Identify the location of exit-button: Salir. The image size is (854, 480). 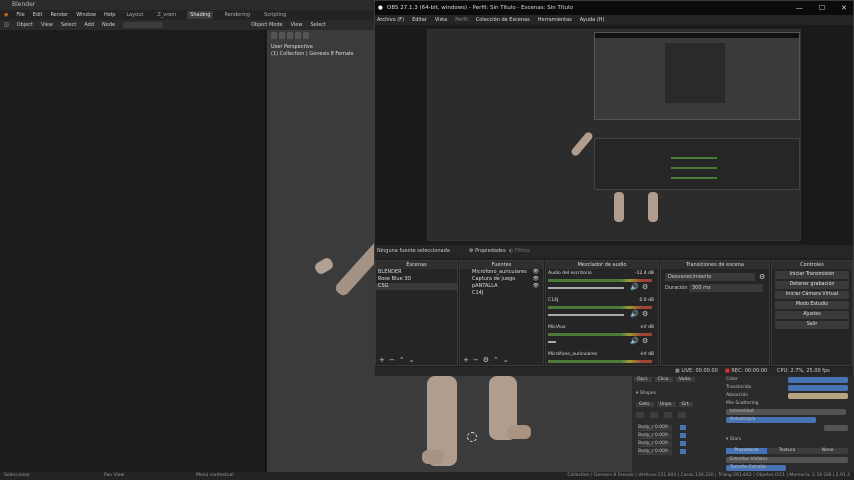
(812, 325).